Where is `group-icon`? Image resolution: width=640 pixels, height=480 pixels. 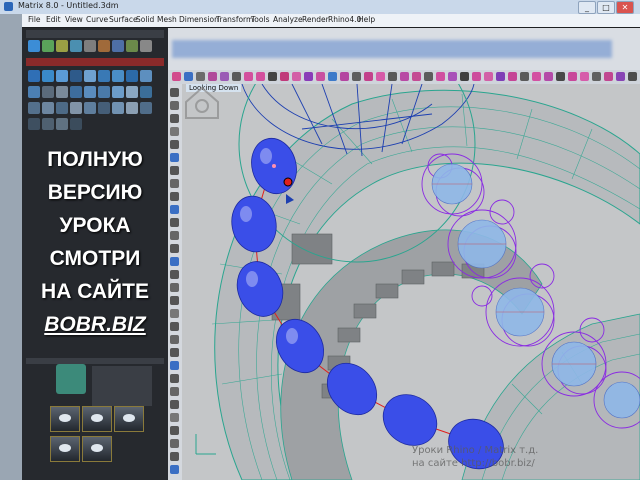 group-icon is located at coordinates (174, 443).